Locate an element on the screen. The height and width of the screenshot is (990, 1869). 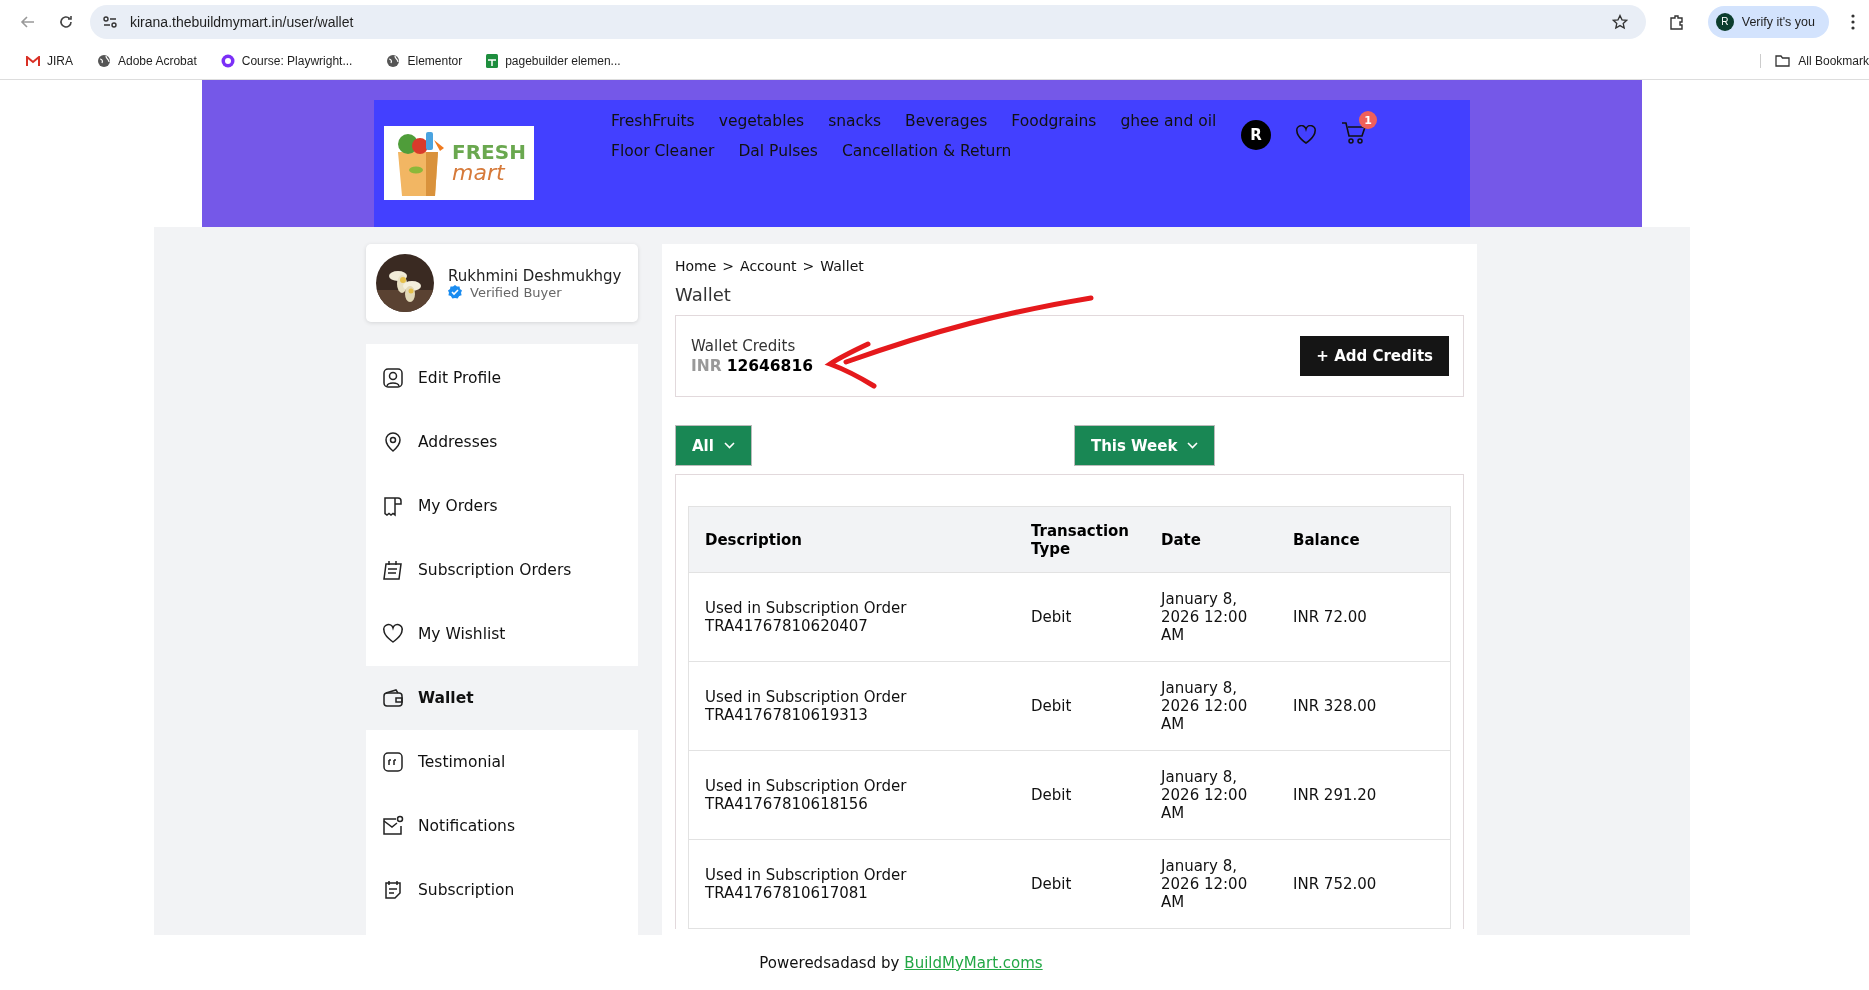
address-bar: kirana.thebuildmymart.in/user/wallet is located at coordinates (868, 21).